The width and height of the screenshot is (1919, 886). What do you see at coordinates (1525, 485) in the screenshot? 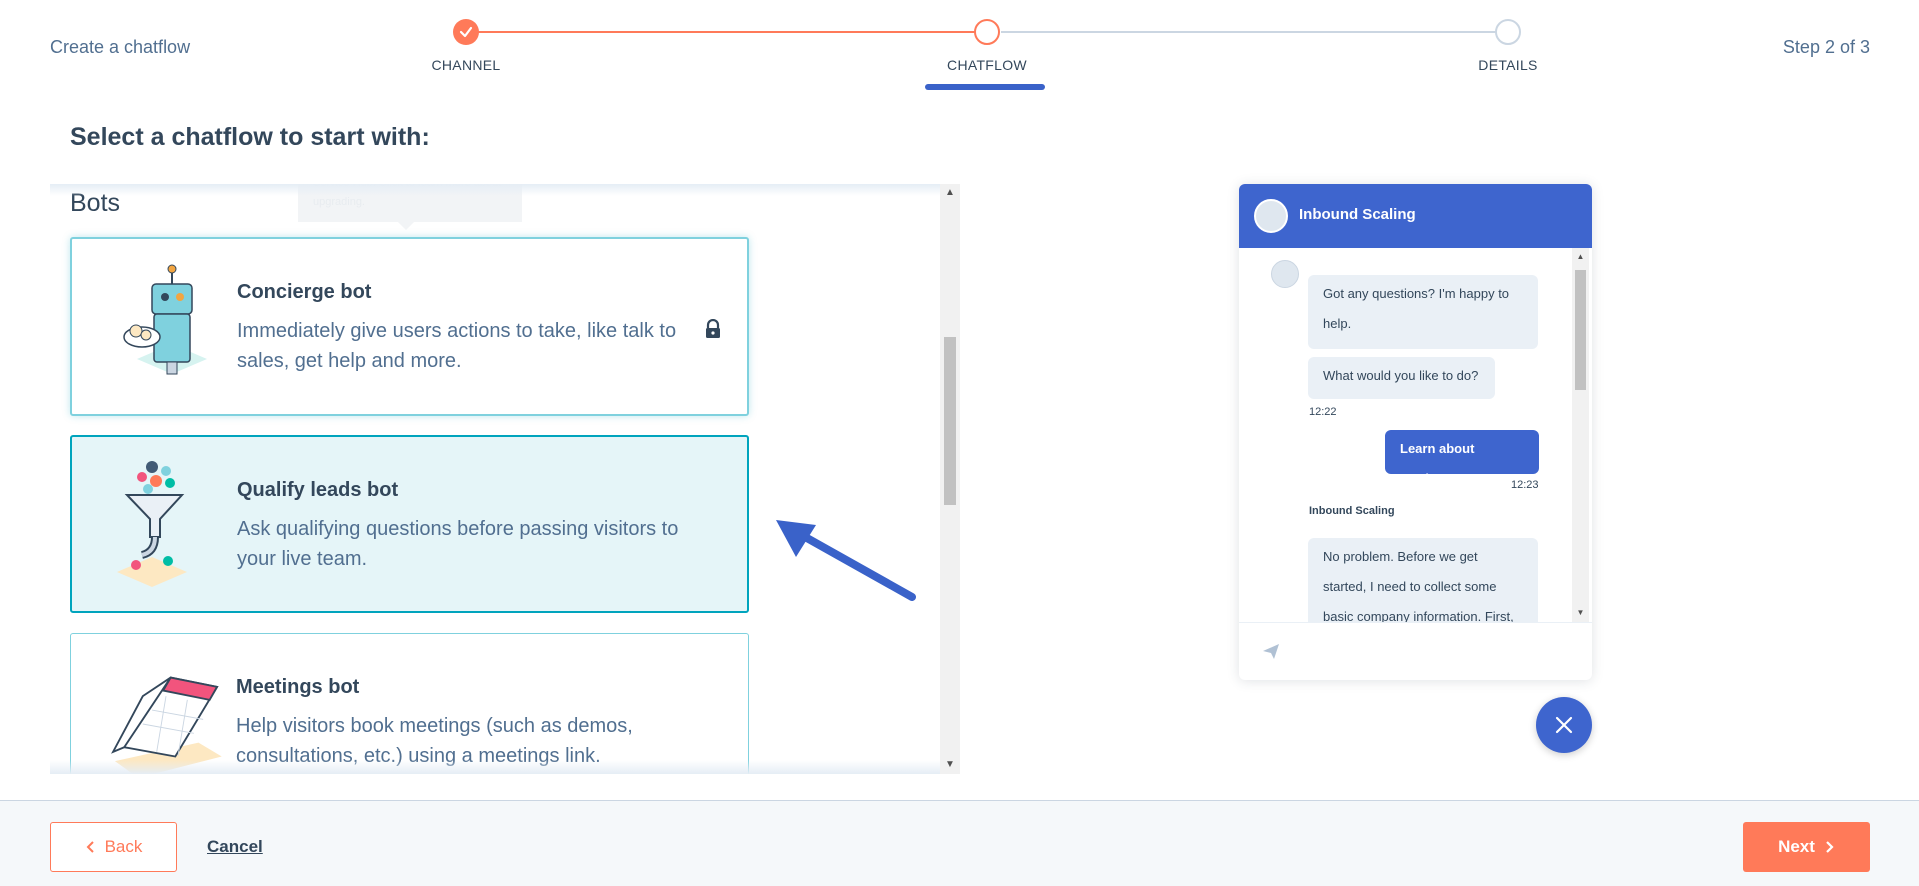
I see `message-timestamp: 12:23` at bounding box center [1525, 485].